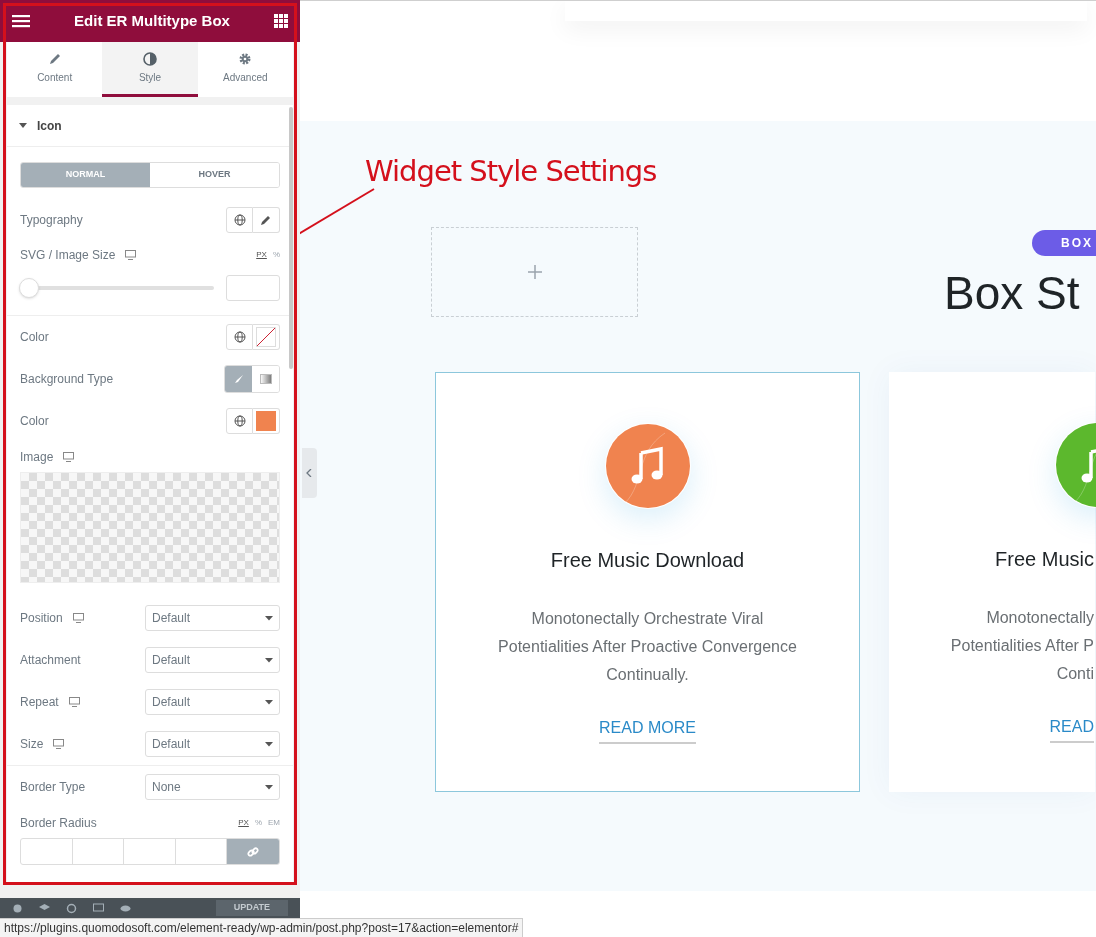 The image size is (1096, 937). I want to click on panel-toggle, so click(309, 473).